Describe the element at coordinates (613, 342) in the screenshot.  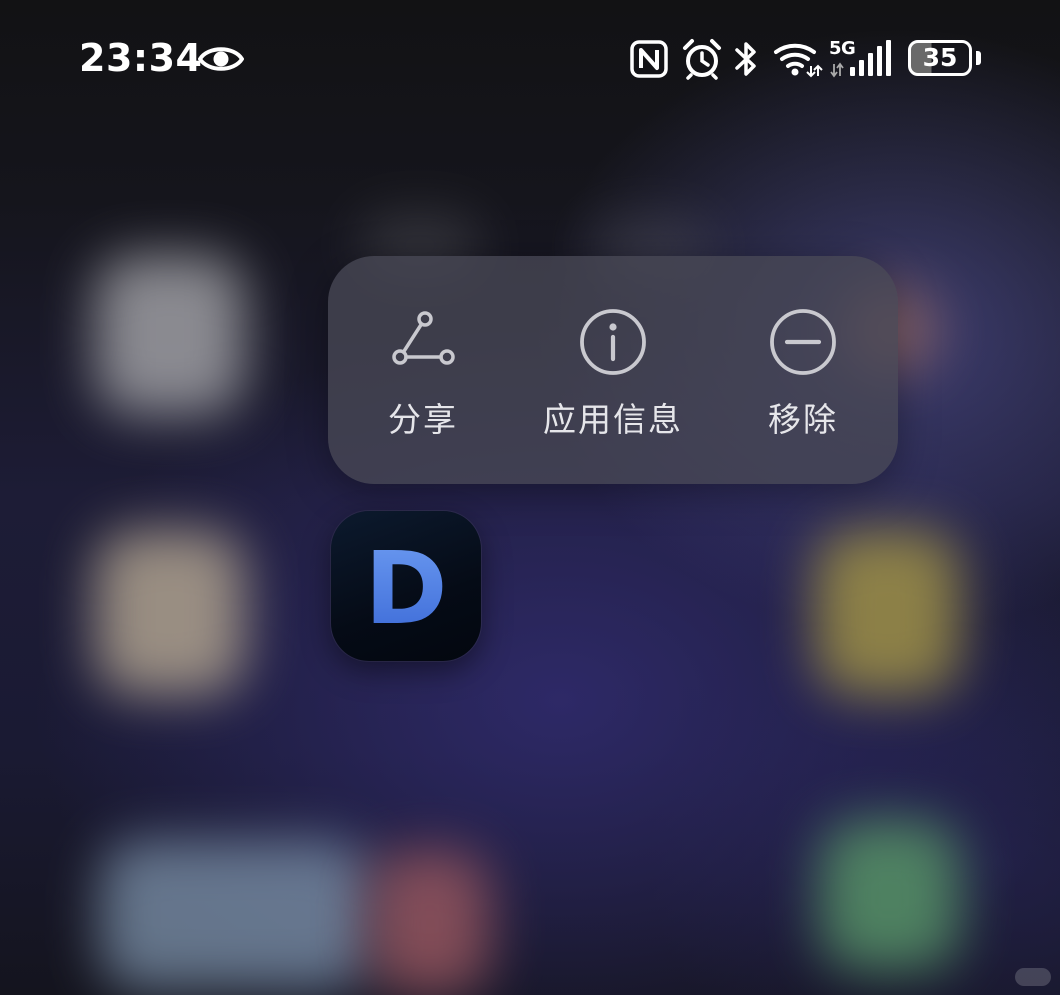
I see `info-icon` at that location.